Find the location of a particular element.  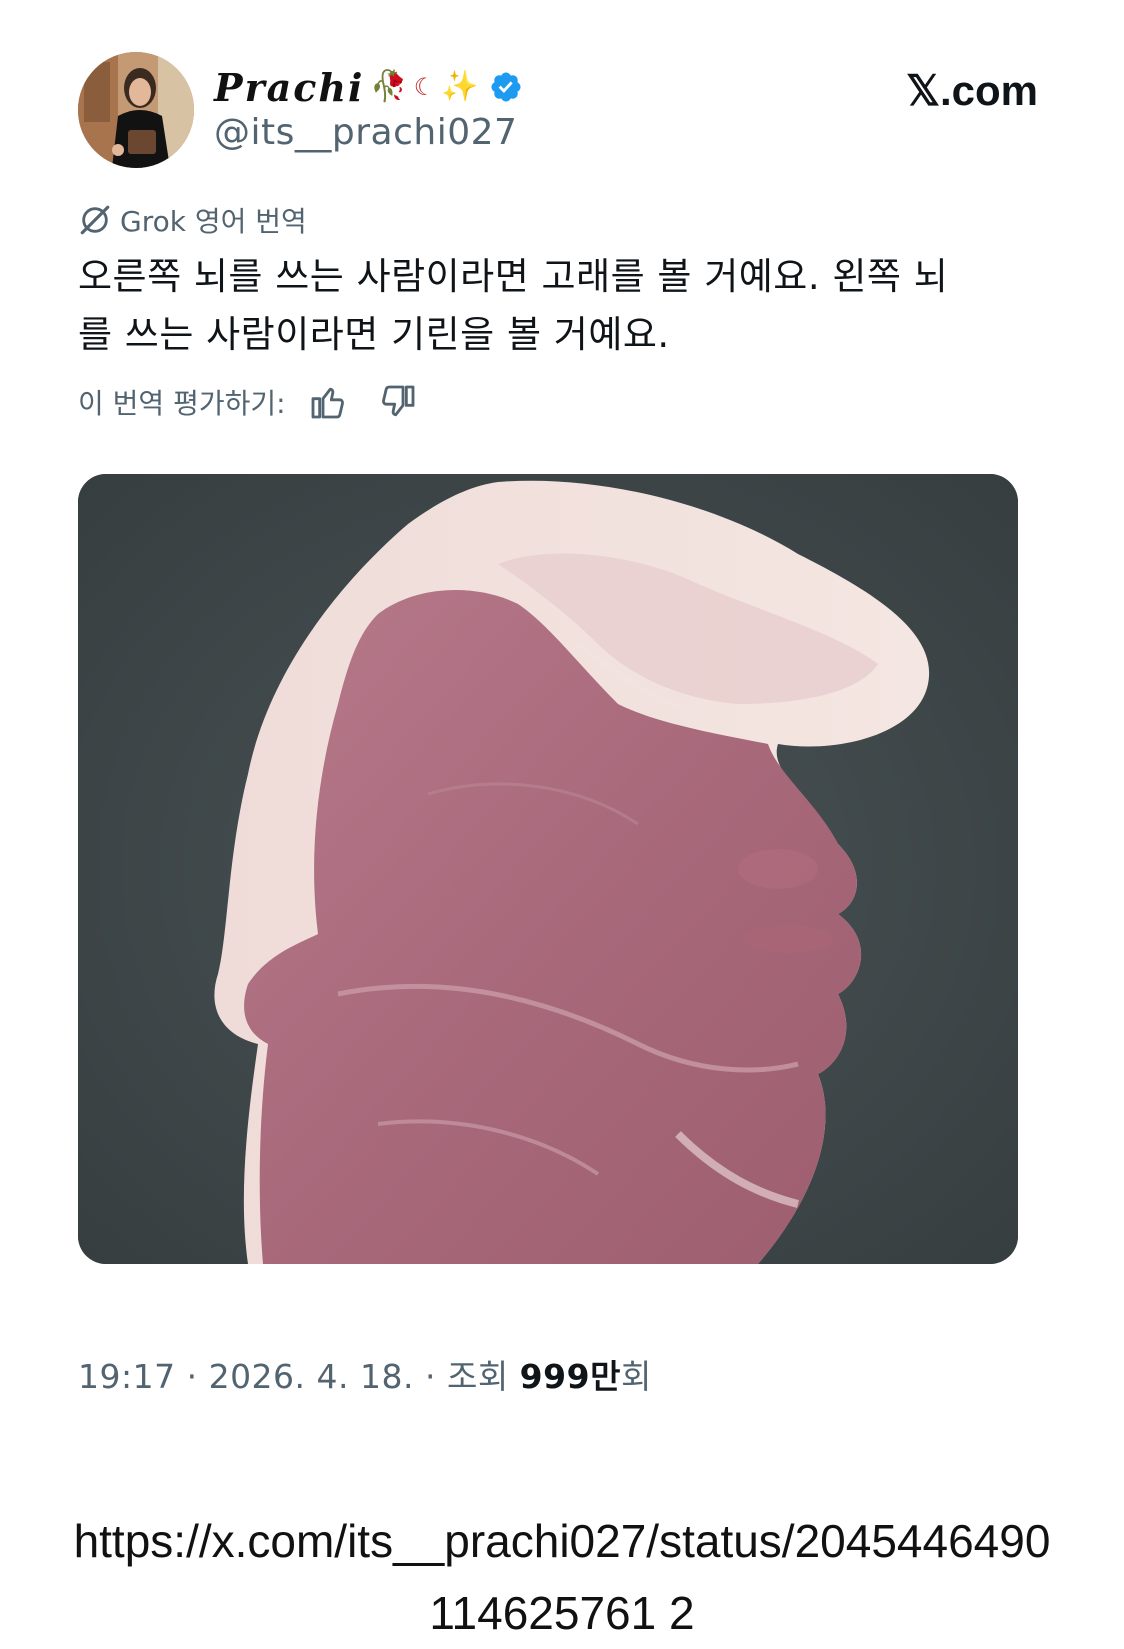

sparkles-icon: ✨ is located at coordinates (460, 86).